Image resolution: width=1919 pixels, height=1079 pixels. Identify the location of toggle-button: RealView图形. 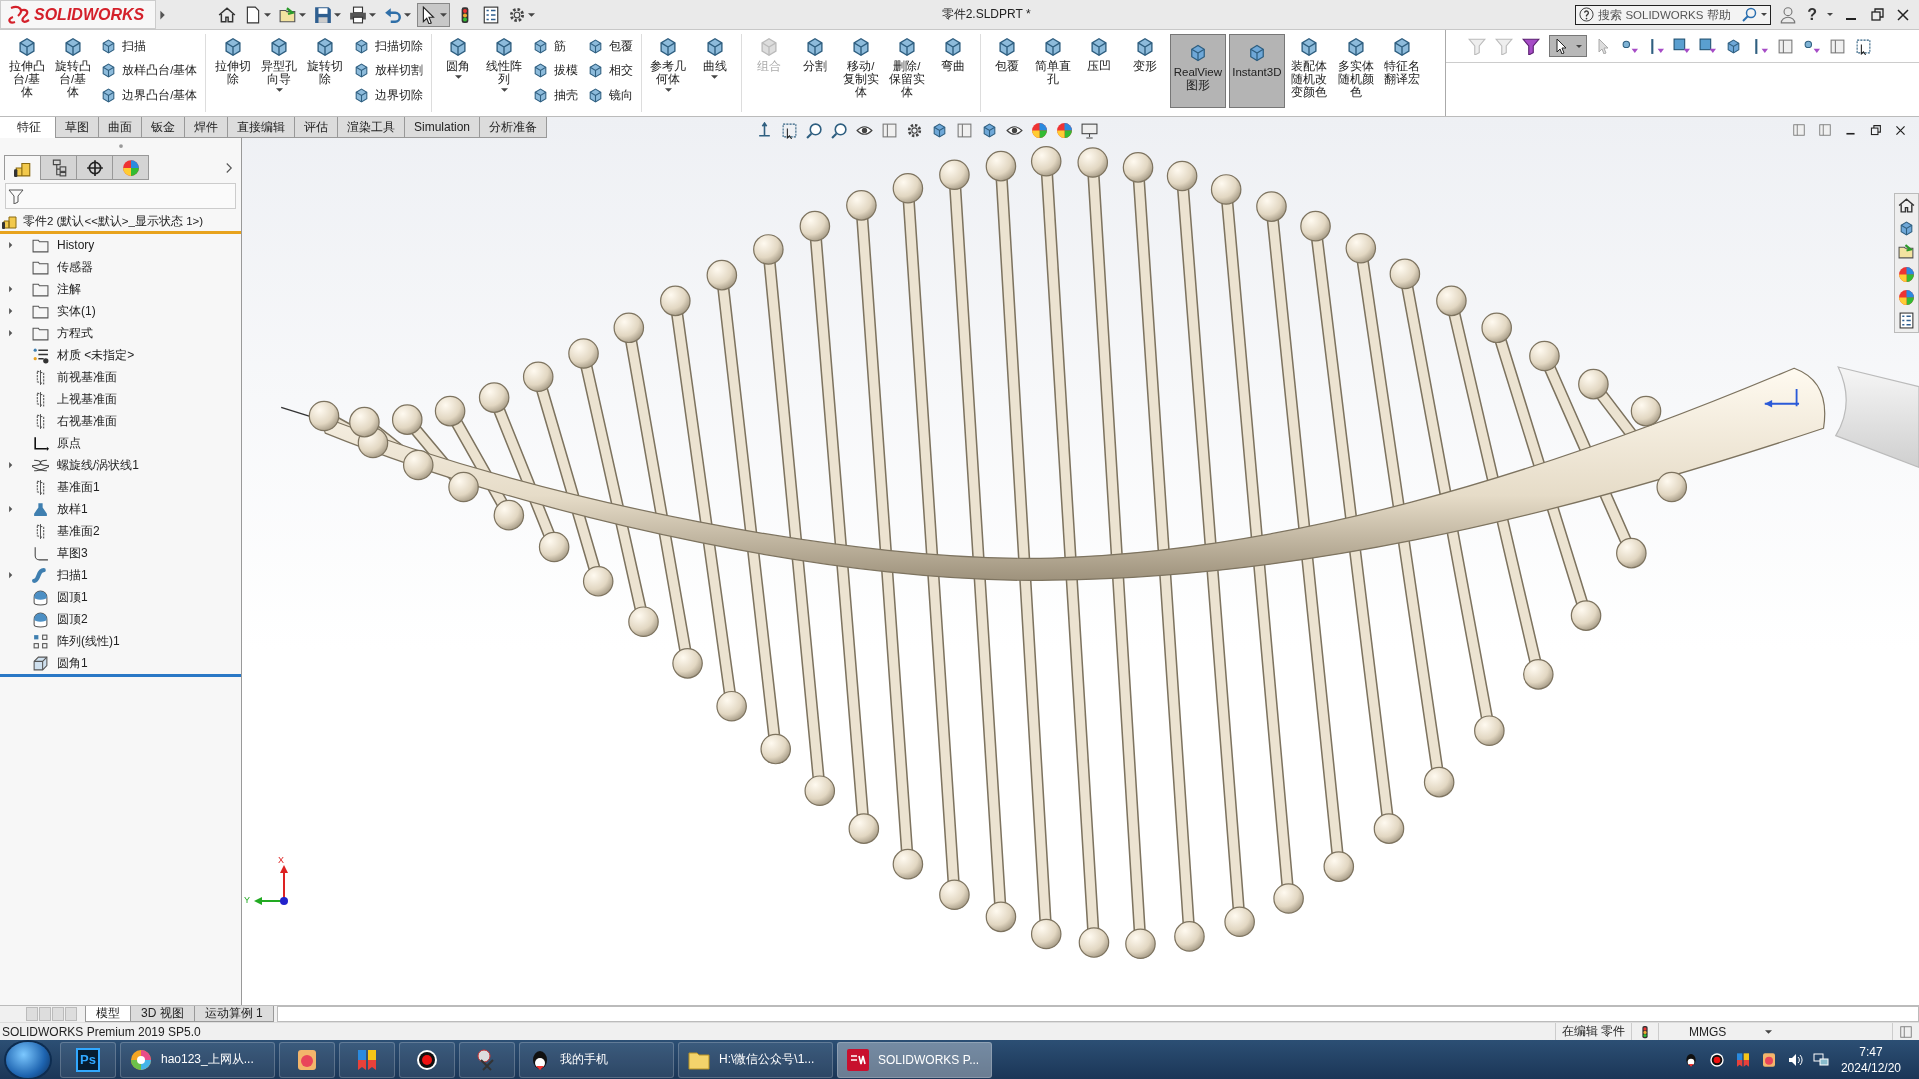
(1197, 71).